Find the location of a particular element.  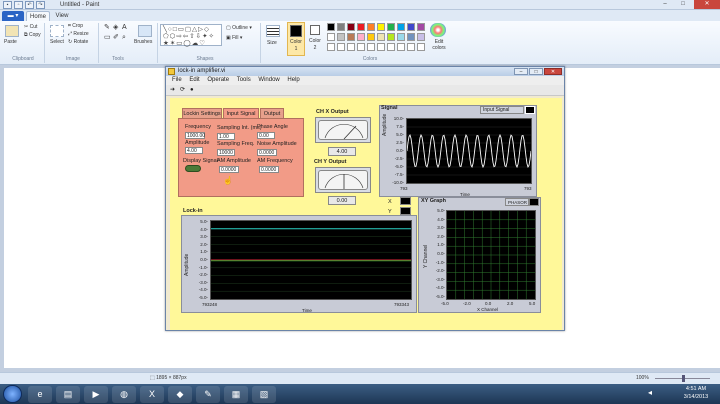

paste-icon is located at coordinates (12, 31).